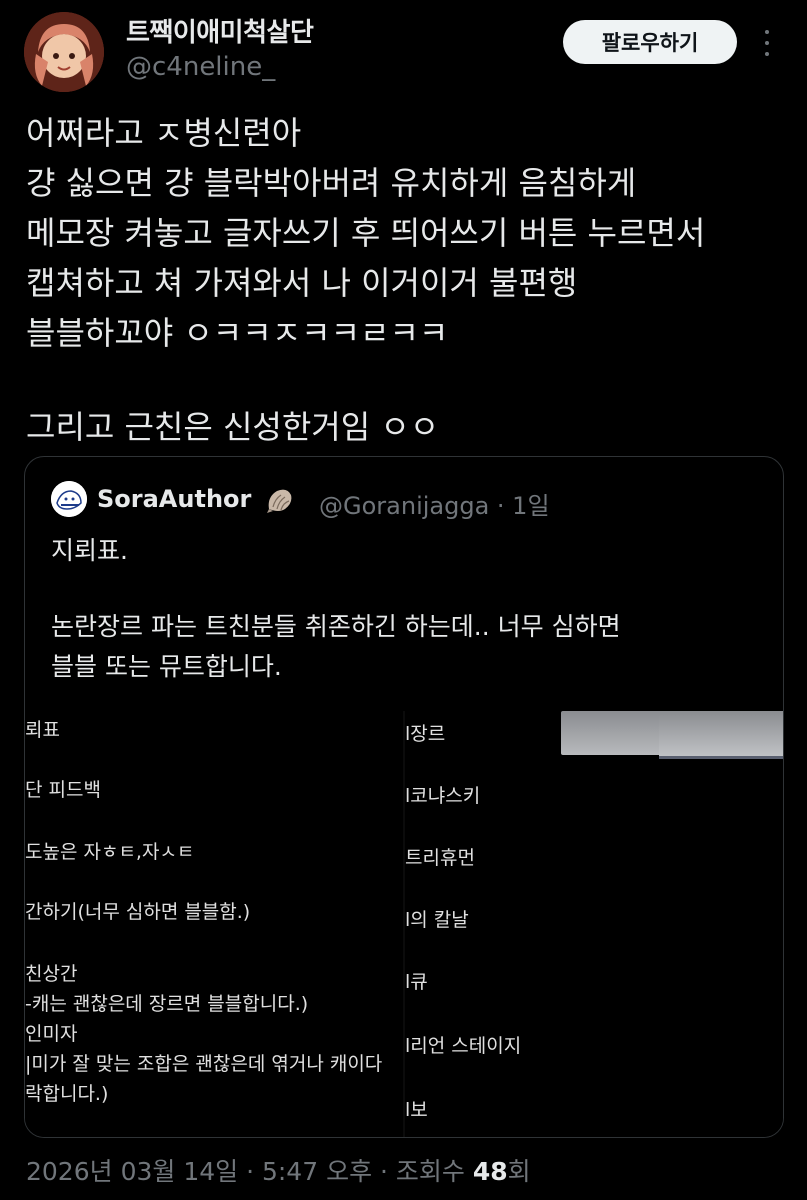 This screenshot has height=1200, width=807. I want to click on tweet-line: 걍 싫으면 걍 블락박아버려 유치하게 음침하게, so click(331, 183).